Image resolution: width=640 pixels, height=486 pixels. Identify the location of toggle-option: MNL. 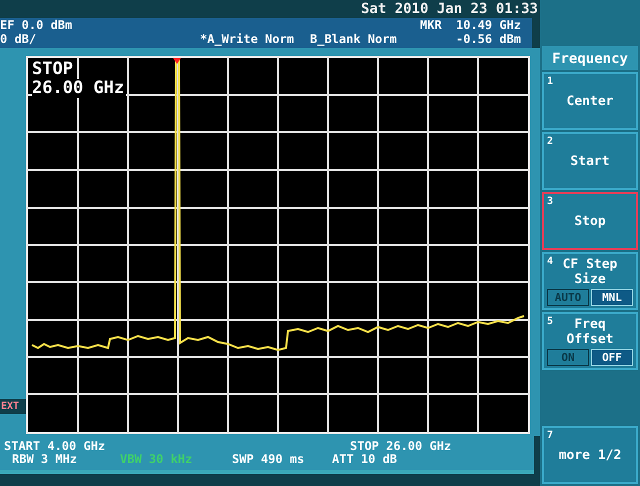
(612, 297).